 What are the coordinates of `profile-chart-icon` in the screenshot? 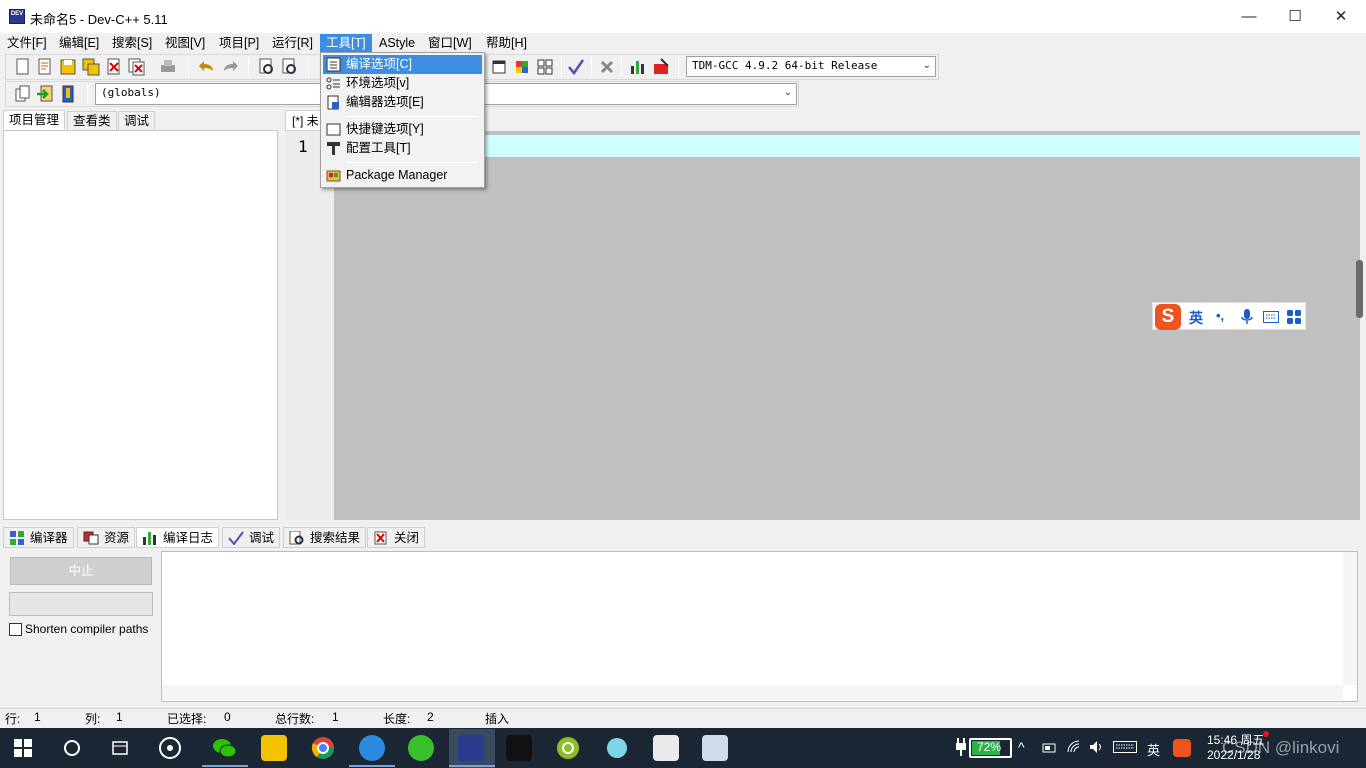 It's located at (638, 67).